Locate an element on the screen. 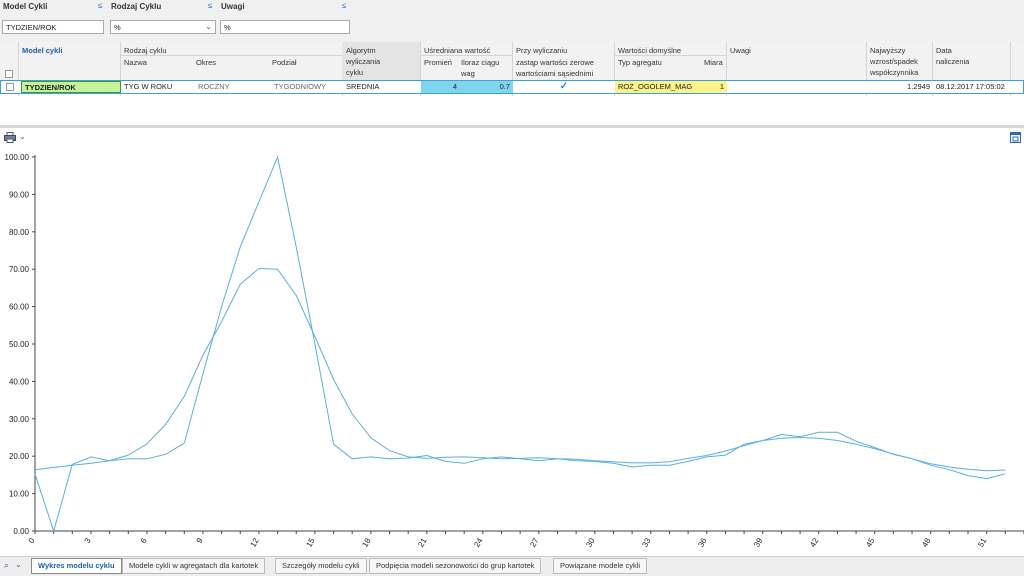  header-model-cykli: Model cykli is located at coordinates (42, 51).